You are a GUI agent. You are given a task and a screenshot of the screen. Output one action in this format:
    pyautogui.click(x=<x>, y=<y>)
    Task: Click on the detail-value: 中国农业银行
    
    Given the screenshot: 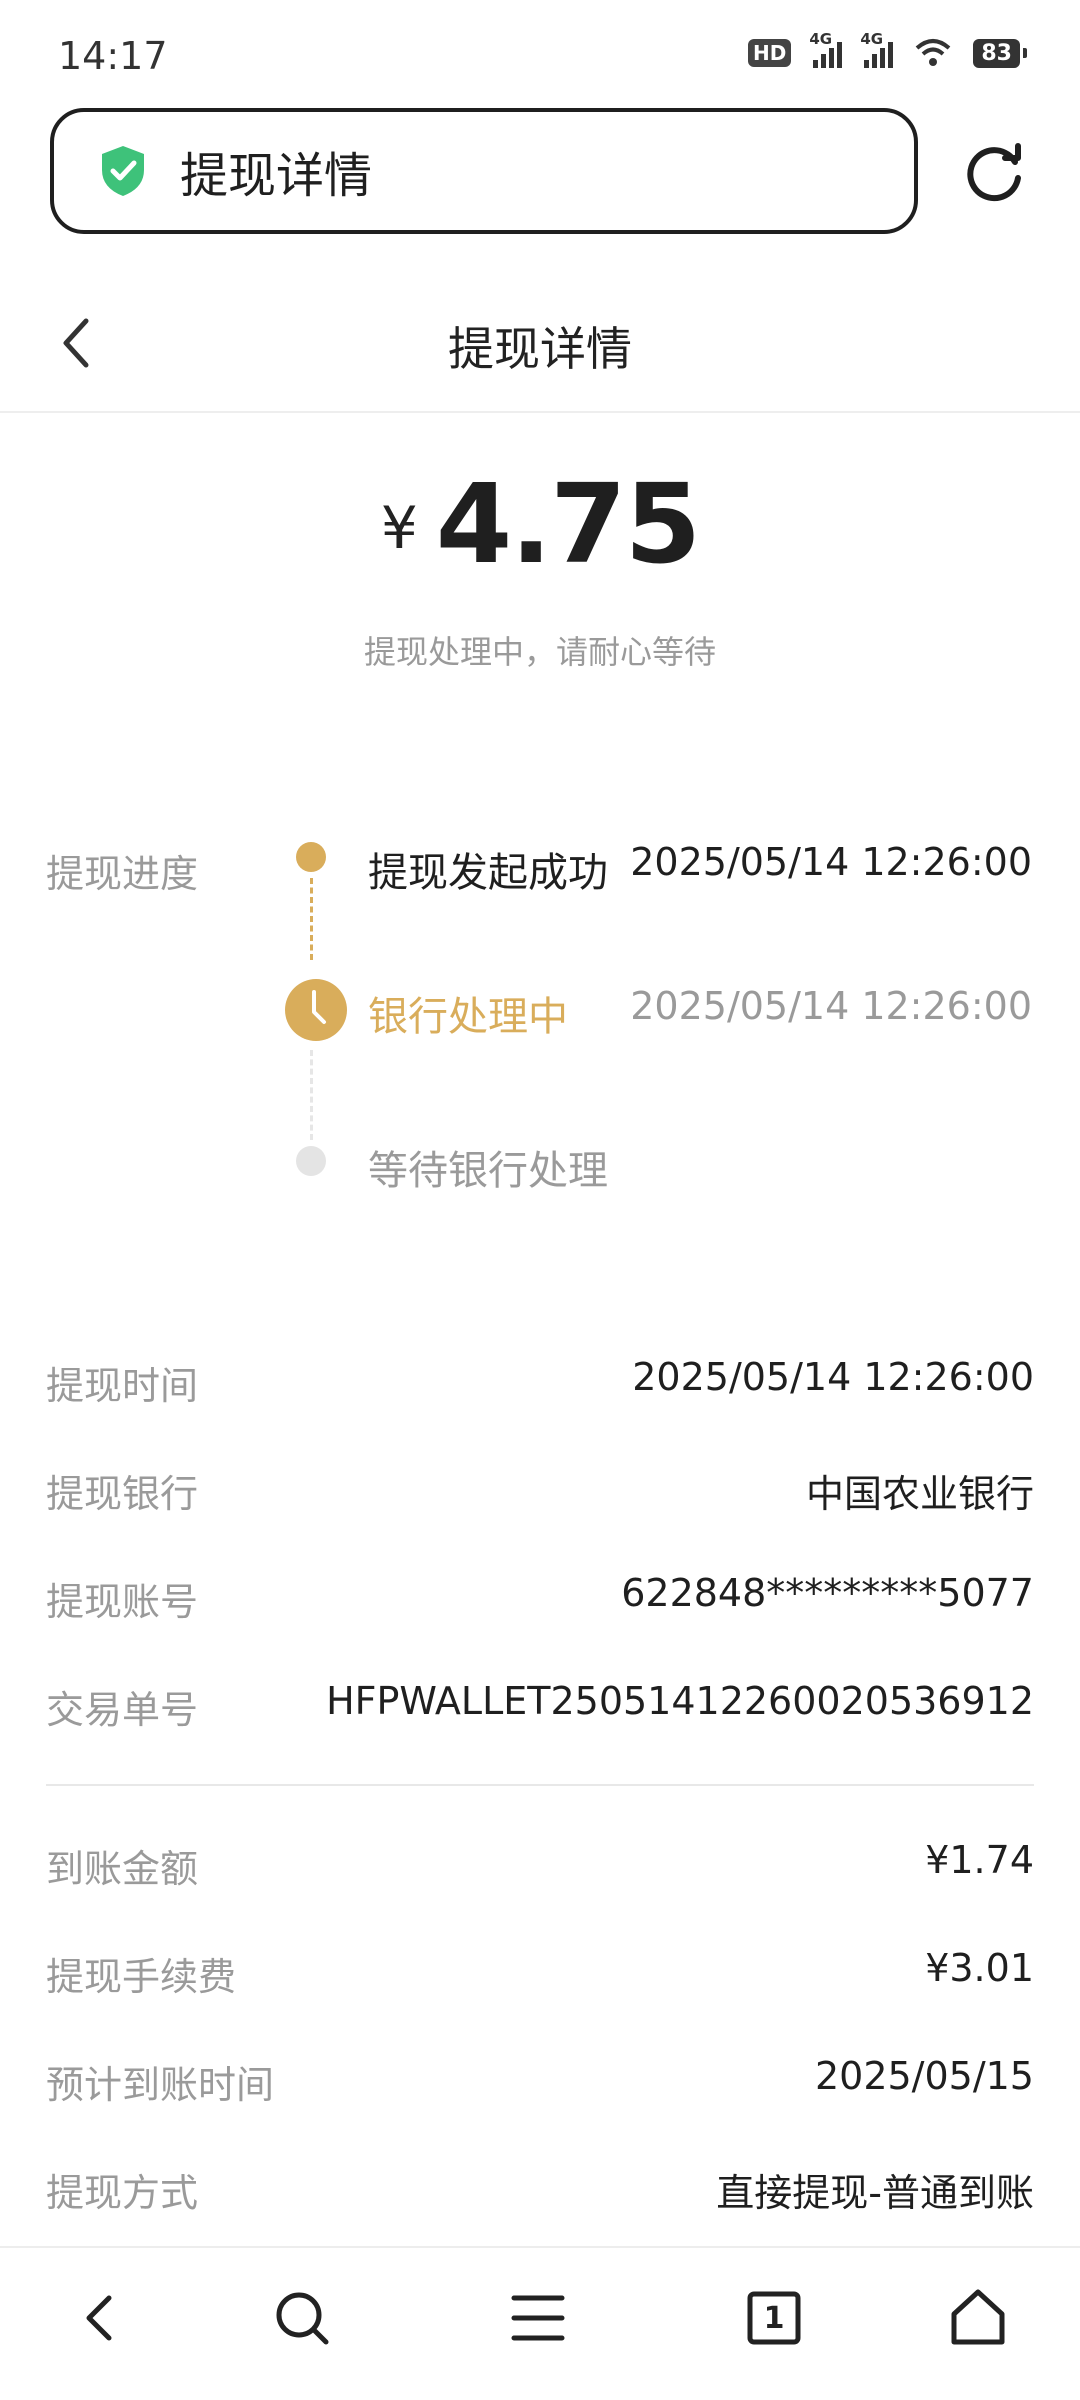 What is the action you would take?
    pyautogui.click(x=919, y=1494)
    